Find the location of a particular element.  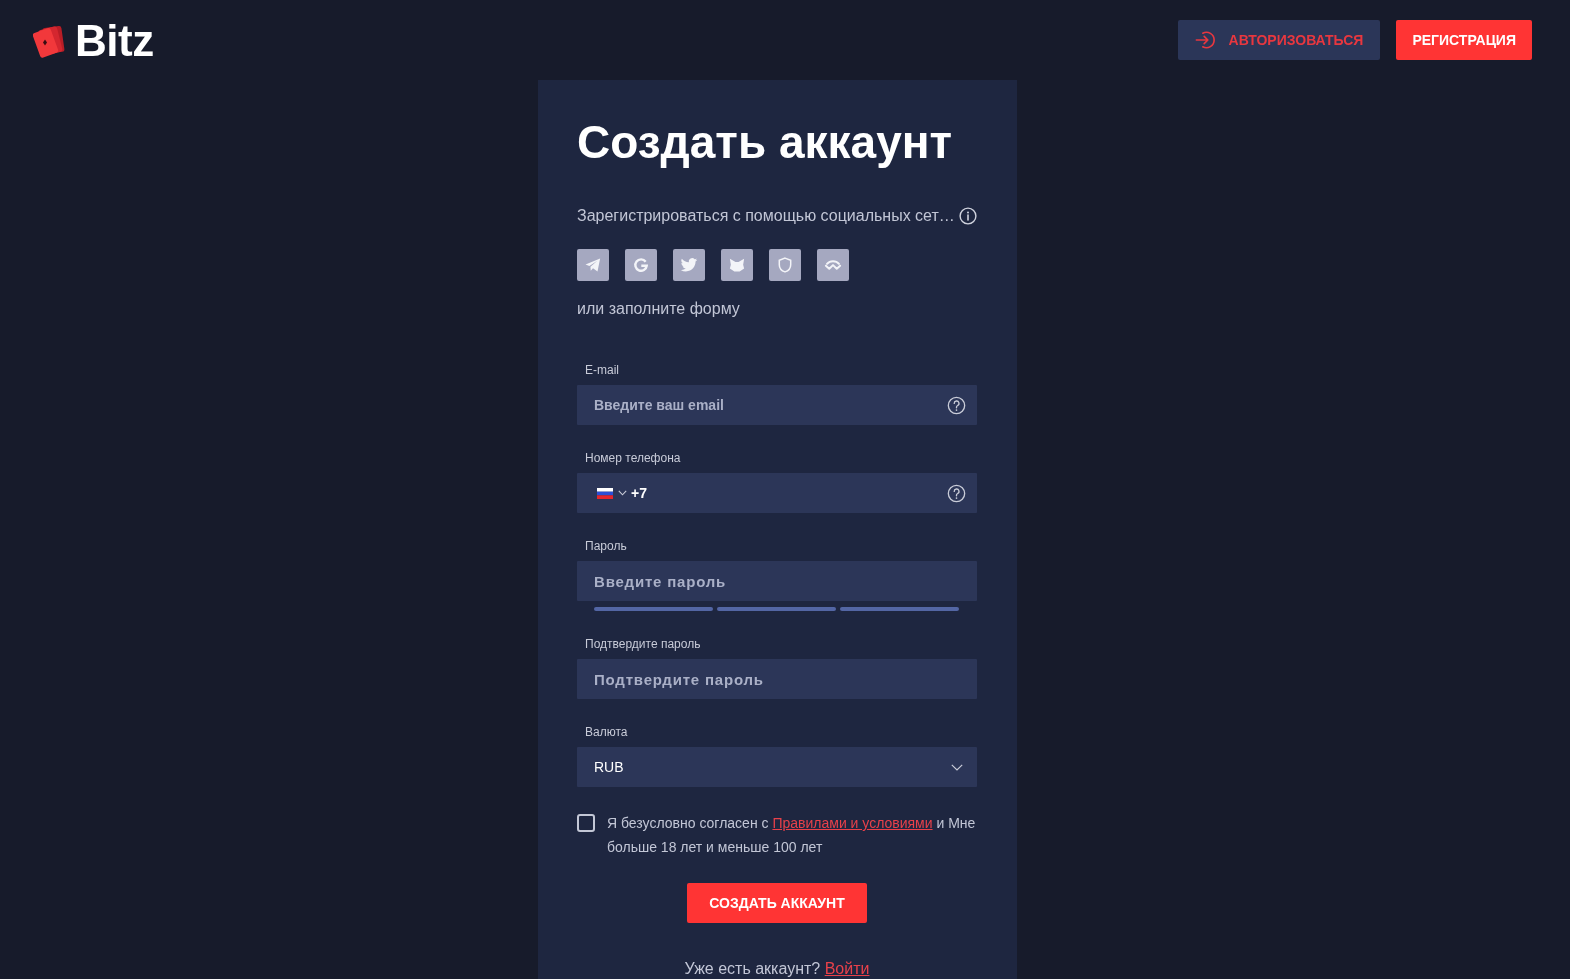

create-account-button: СОЗДАТЬ АККАУНТ is located at coordinates (777, 903).